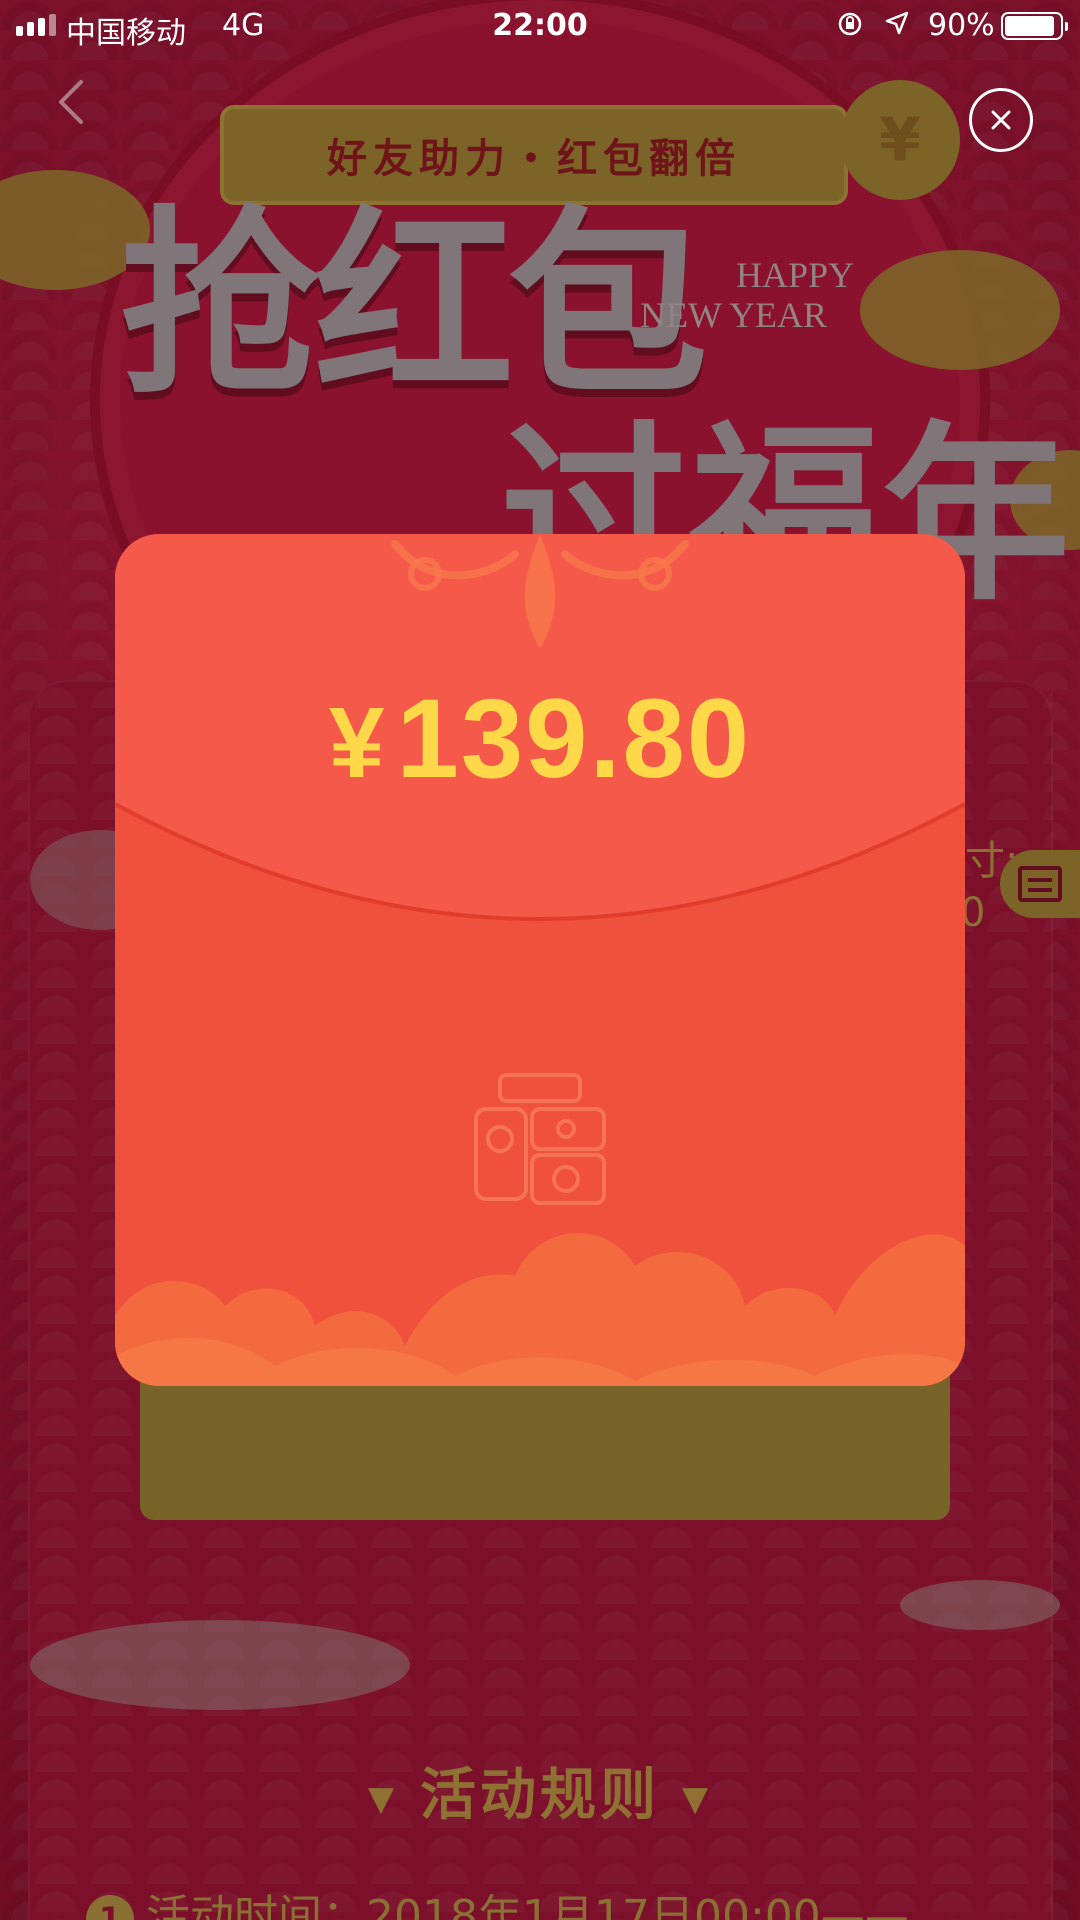 This screenshot has height=1920, width=1080. I want to click on battery-percentage: 90%, so click(961, 25).